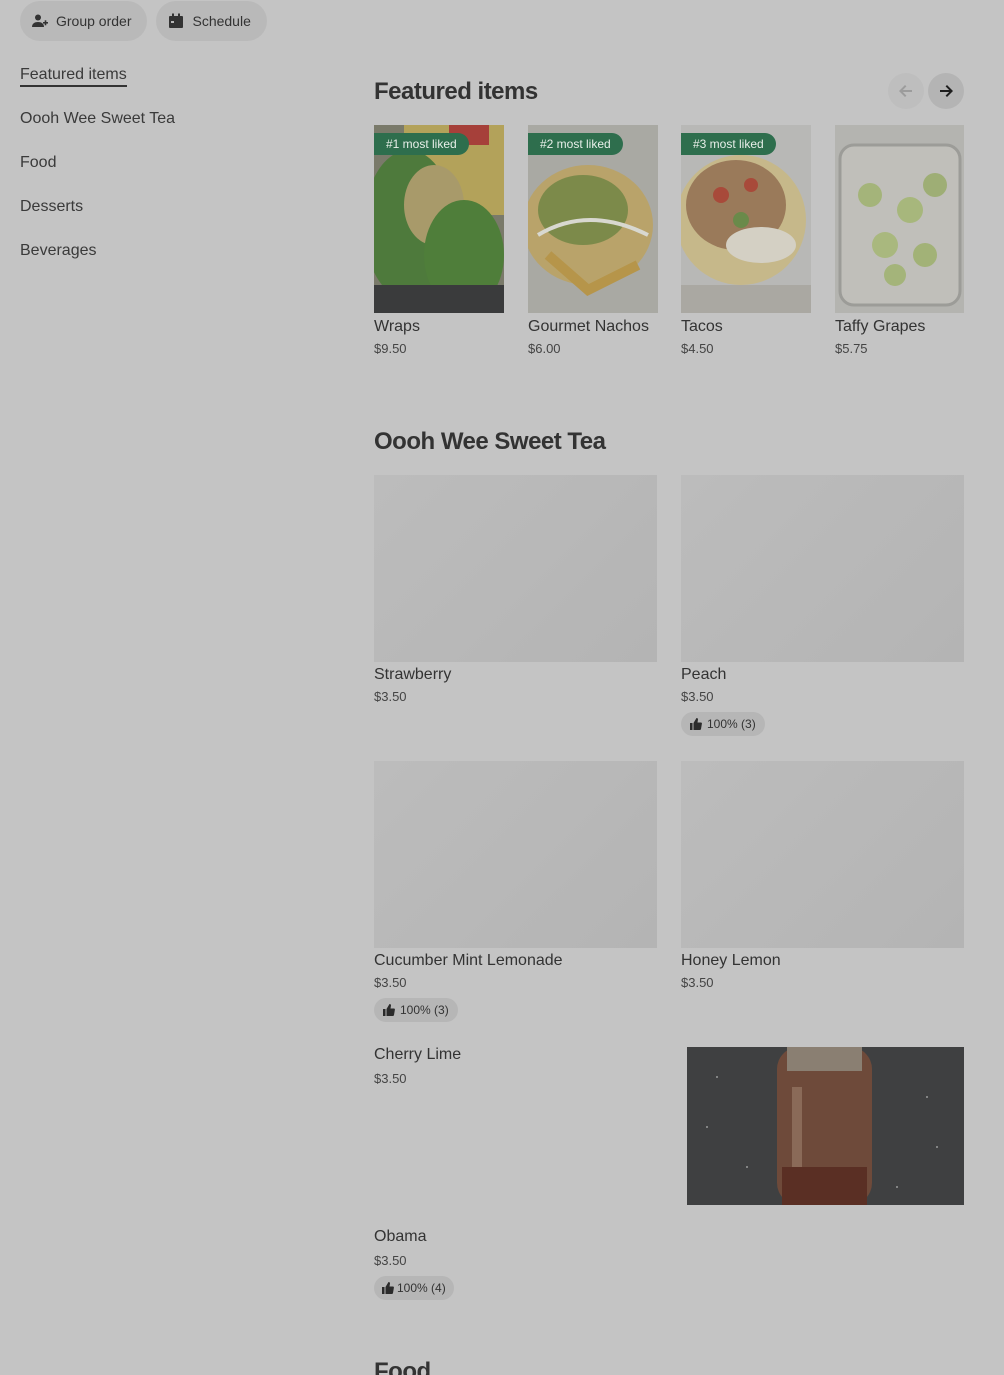 The height and width of the screenshot is (1375, 1004). I want to click on most-liked-badge: #1 most liked, so click(421, 144).